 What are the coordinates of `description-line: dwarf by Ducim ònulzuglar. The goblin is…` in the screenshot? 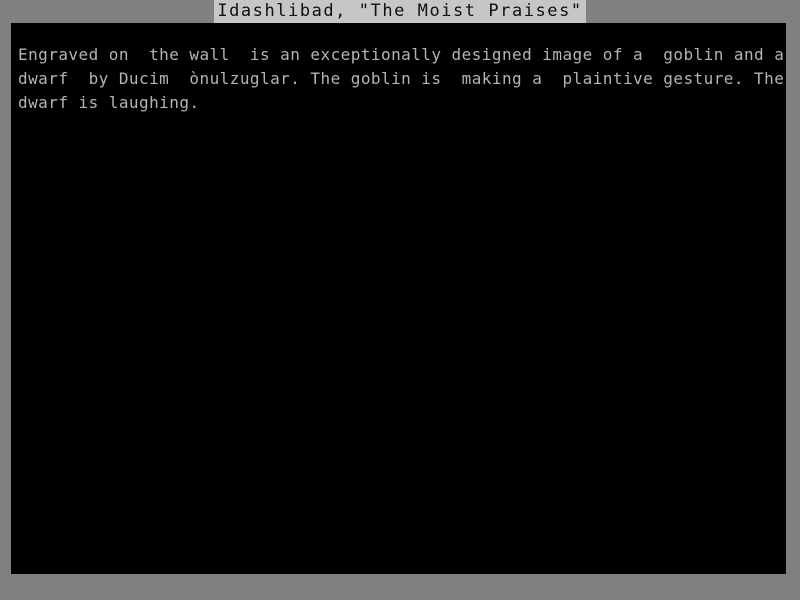 It's located at (401, 78).